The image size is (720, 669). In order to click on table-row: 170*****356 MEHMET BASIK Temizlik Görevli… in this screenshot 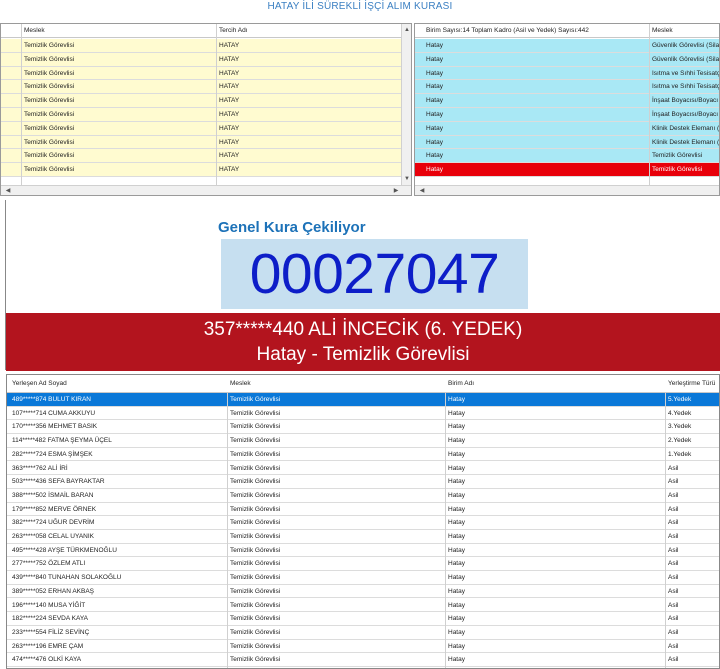, I will do `click(363, 427)`.